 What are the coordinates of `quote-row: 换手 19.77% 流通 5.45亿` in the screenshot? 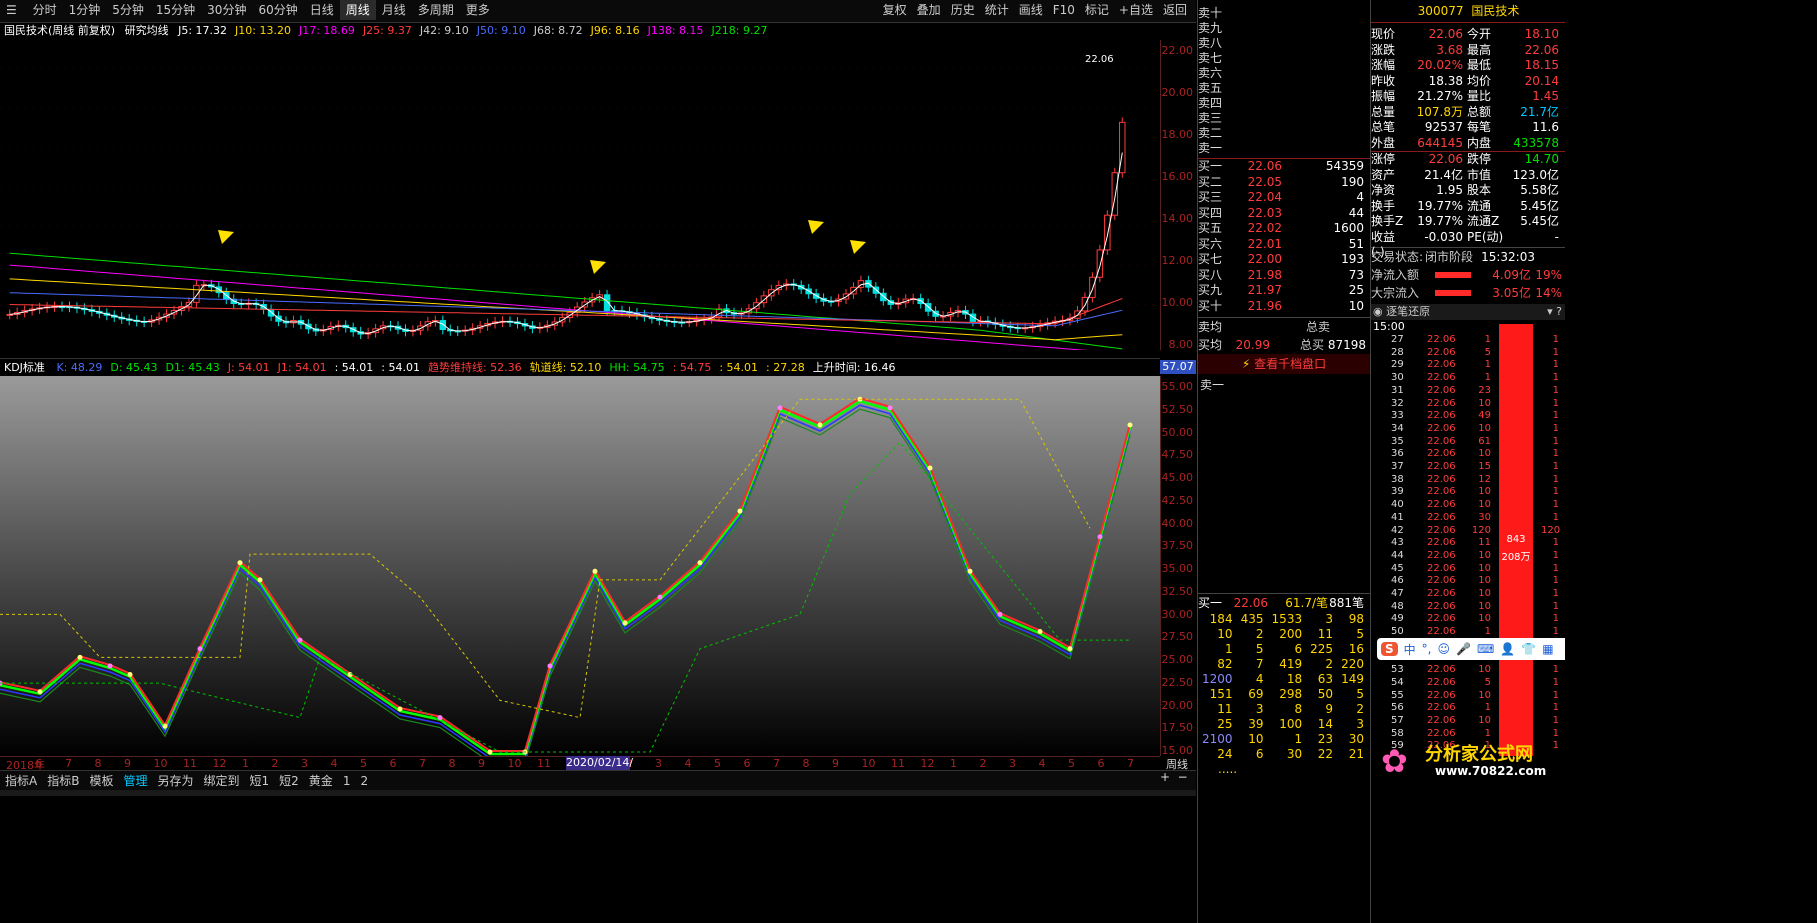 It's located at (1465, 205).